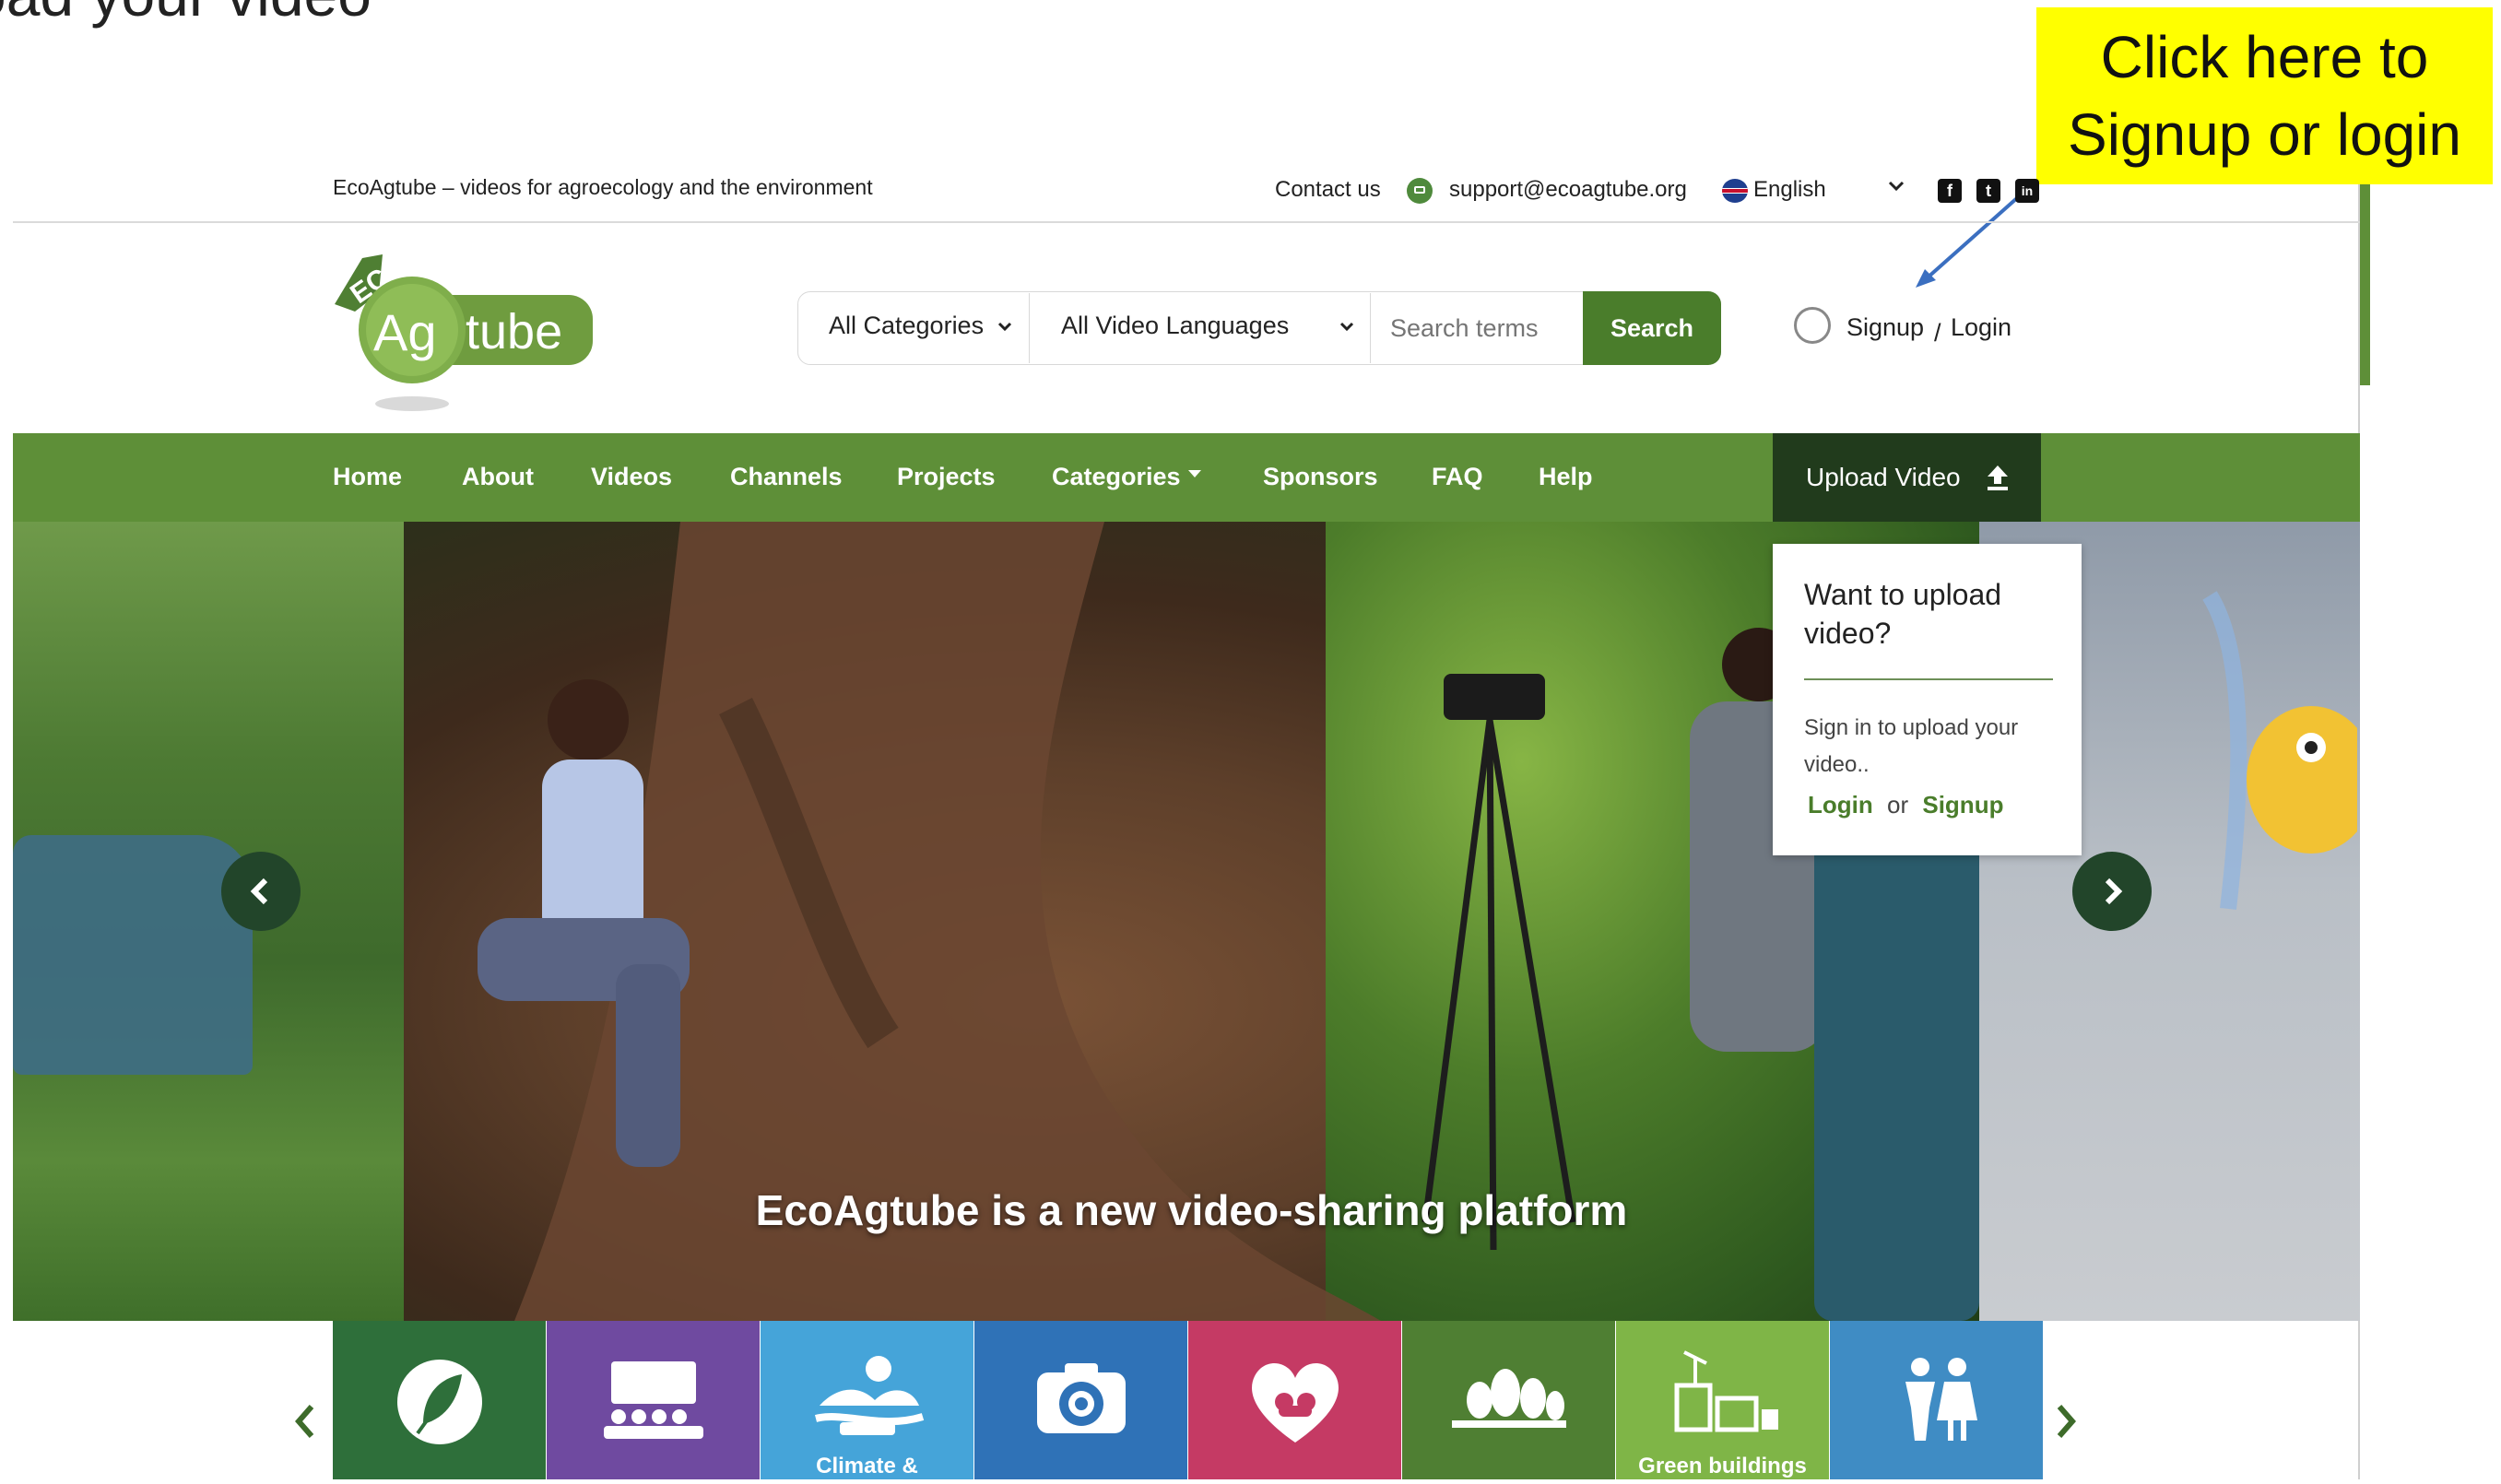  I want to click on tiles-next-arrow, so click(2067, 1427).